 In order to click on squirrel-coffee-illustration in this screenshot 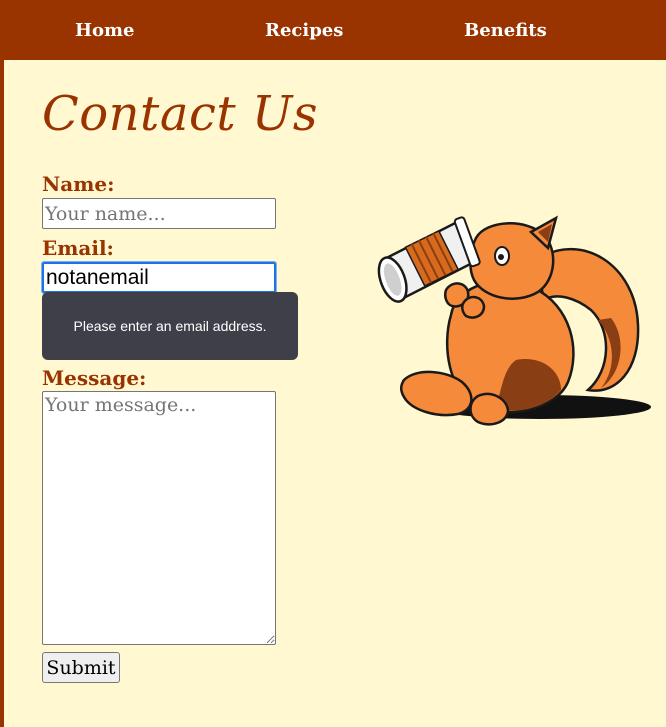, I will do `click(514, 320)`.